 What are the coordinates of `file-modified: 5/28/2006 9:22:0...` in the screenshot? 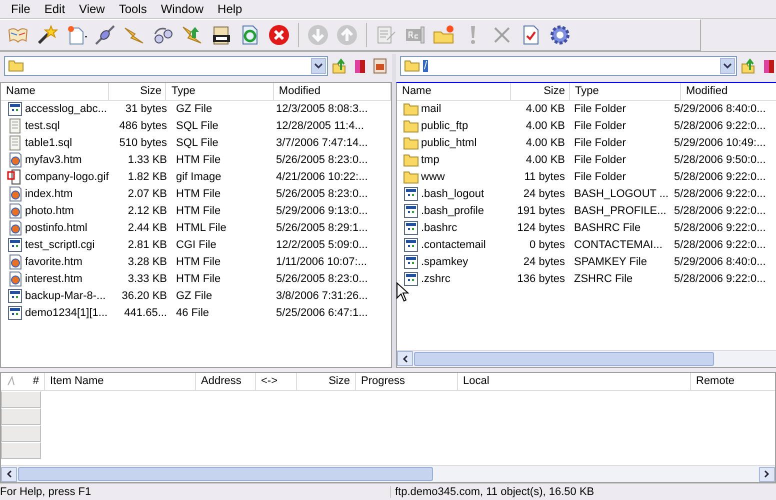 It's located at (720, 245).